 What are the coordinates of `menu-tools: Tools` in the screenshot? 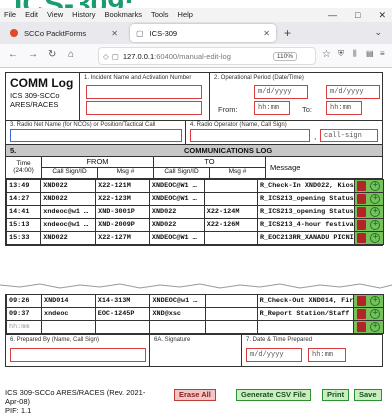 It's located at (160, 15).